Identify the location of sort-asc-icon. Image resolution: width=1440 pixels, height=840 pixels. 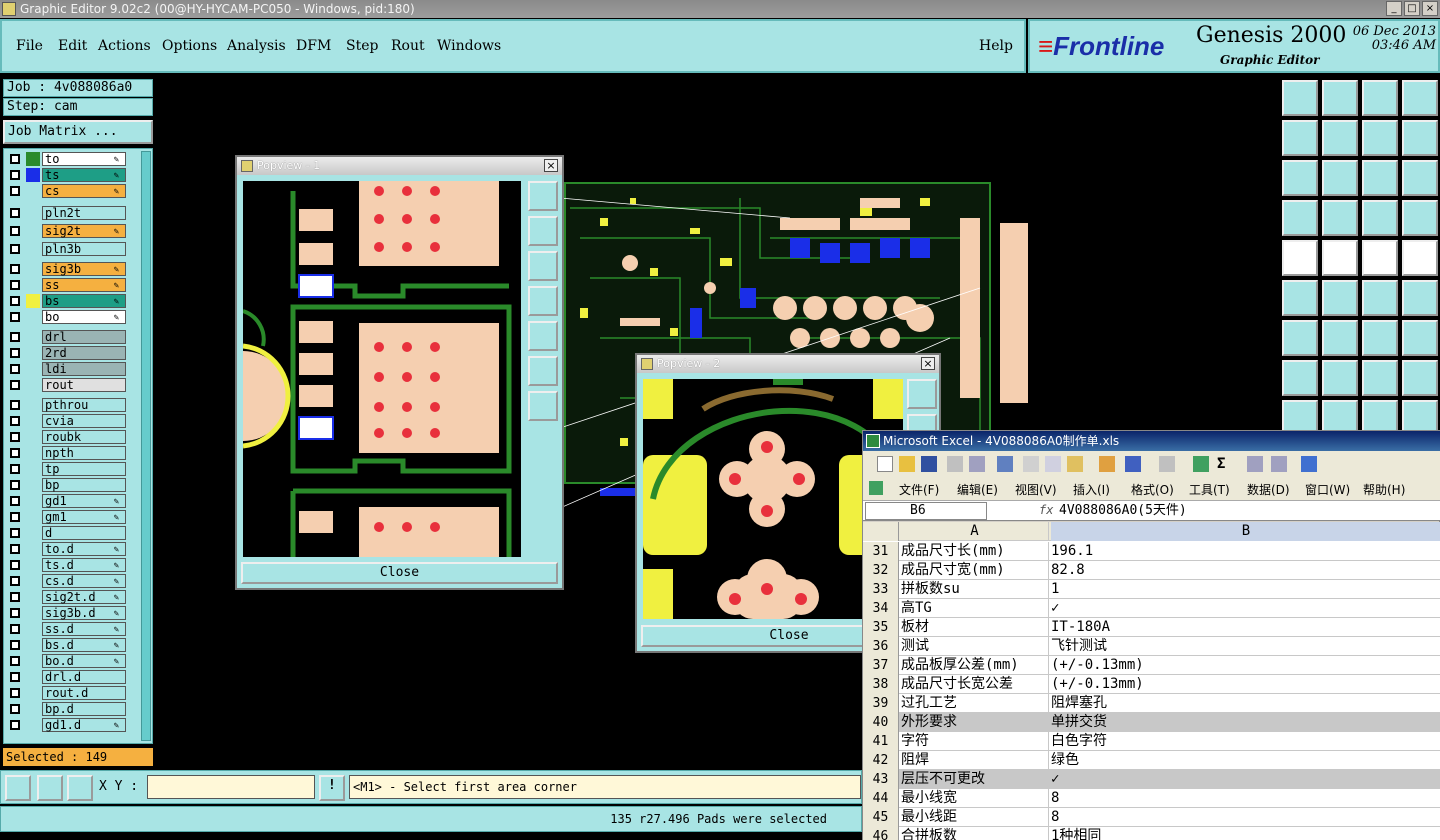
(1255, 464).